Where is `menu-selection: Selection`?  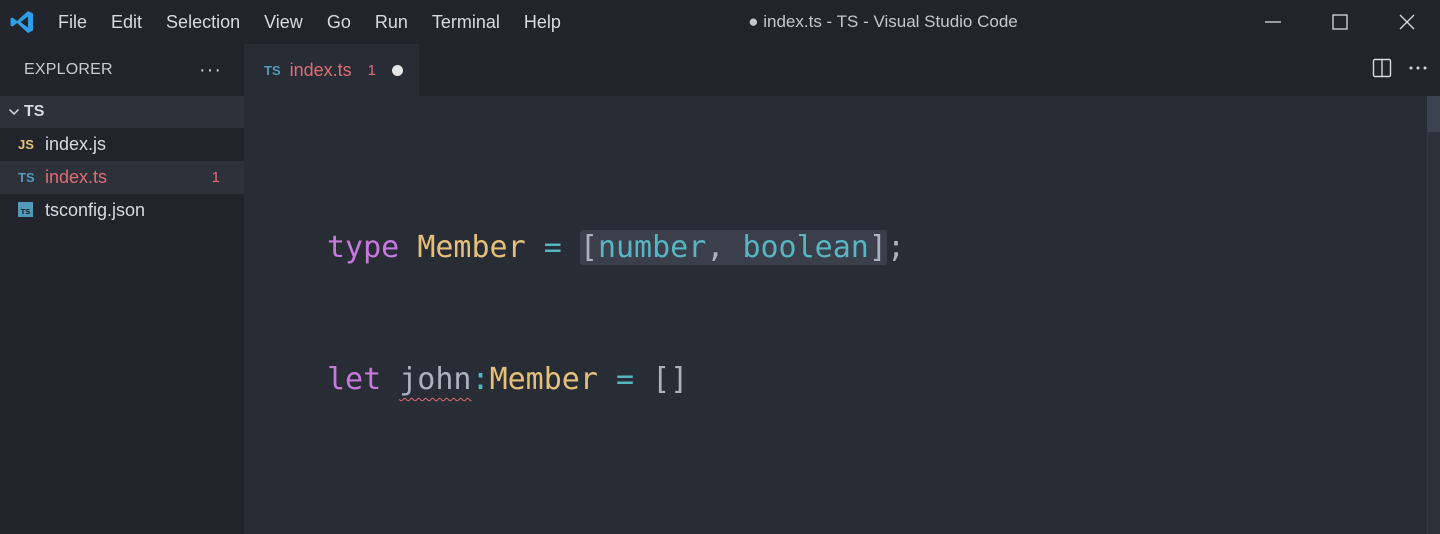
menu-selection: Selection is located at coordinates (203, 22).